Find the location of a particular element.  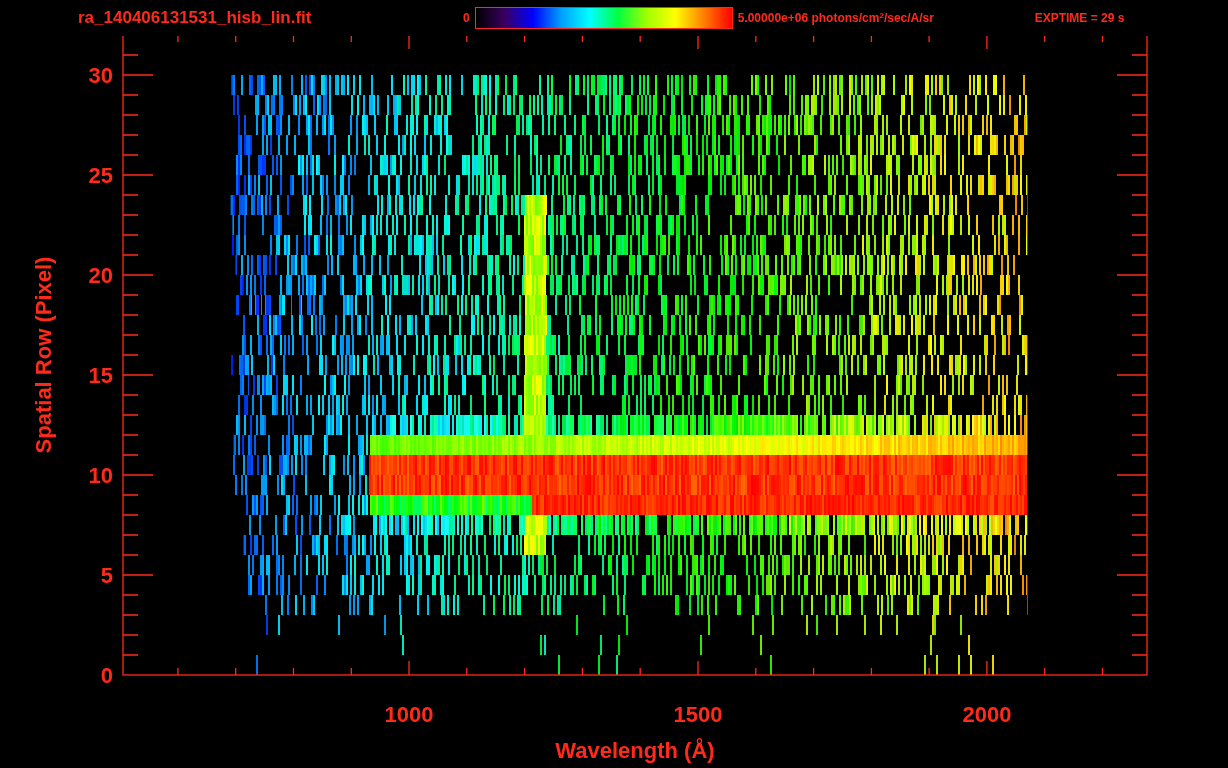

x-axis-title: Wavelength (Å) is located at coordinates (635, 750).